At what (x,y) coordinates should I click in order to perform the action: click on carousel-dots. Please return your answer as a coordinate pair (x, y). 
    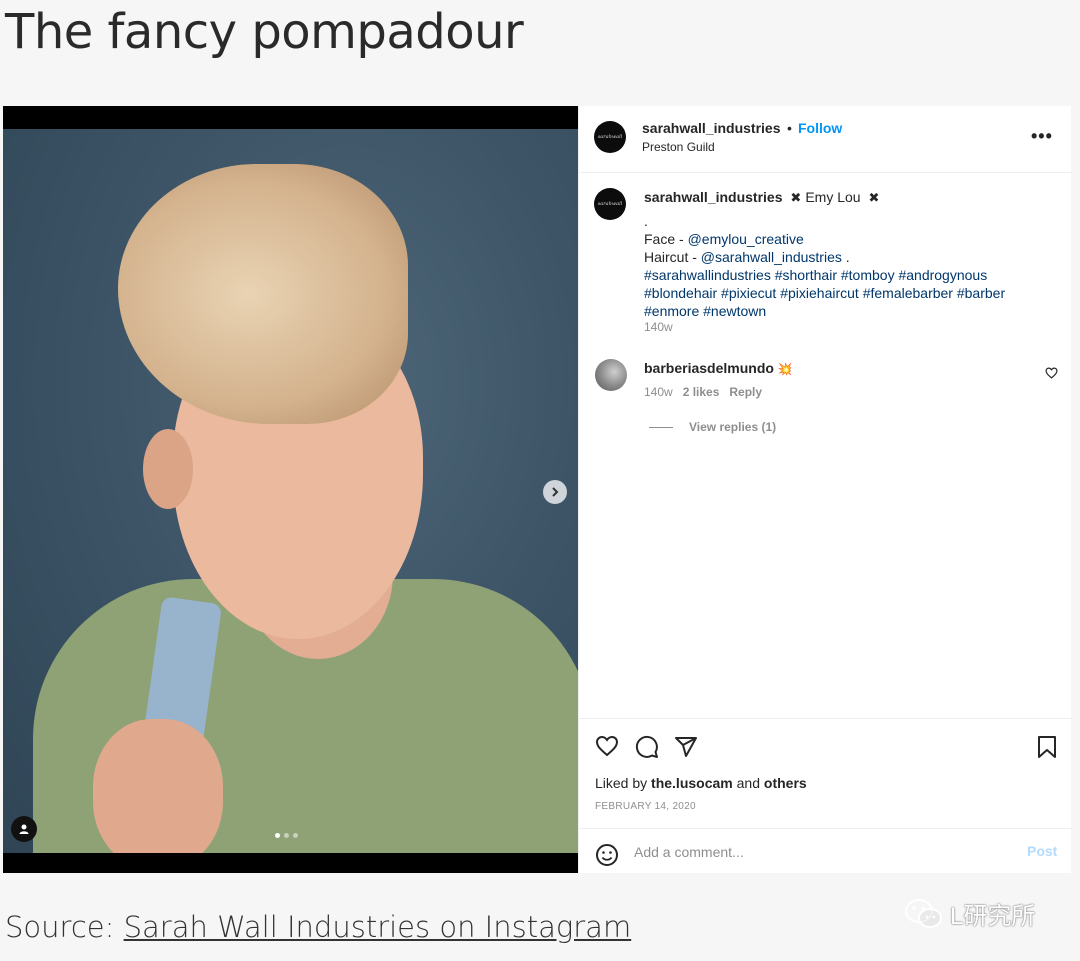
    Looking at the image, I should click on (286, 835).